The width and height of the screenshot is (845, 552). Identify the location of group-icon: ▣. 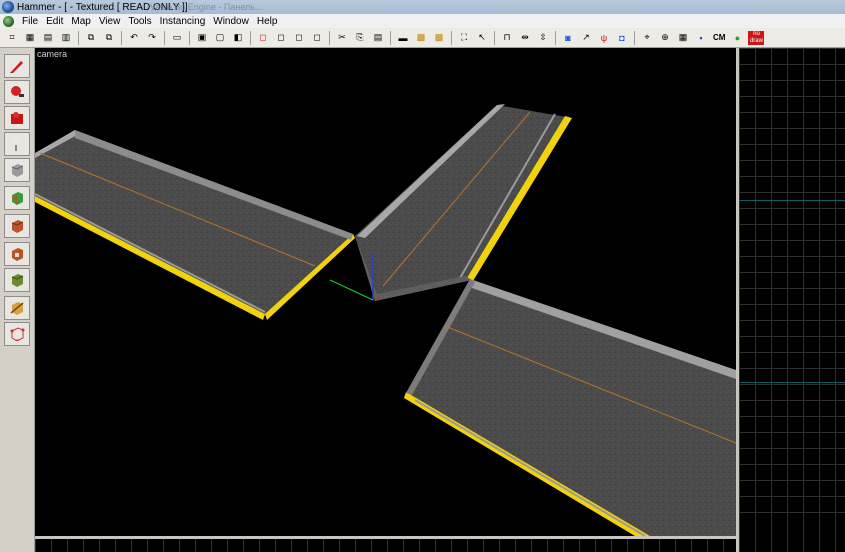
(202, 38).